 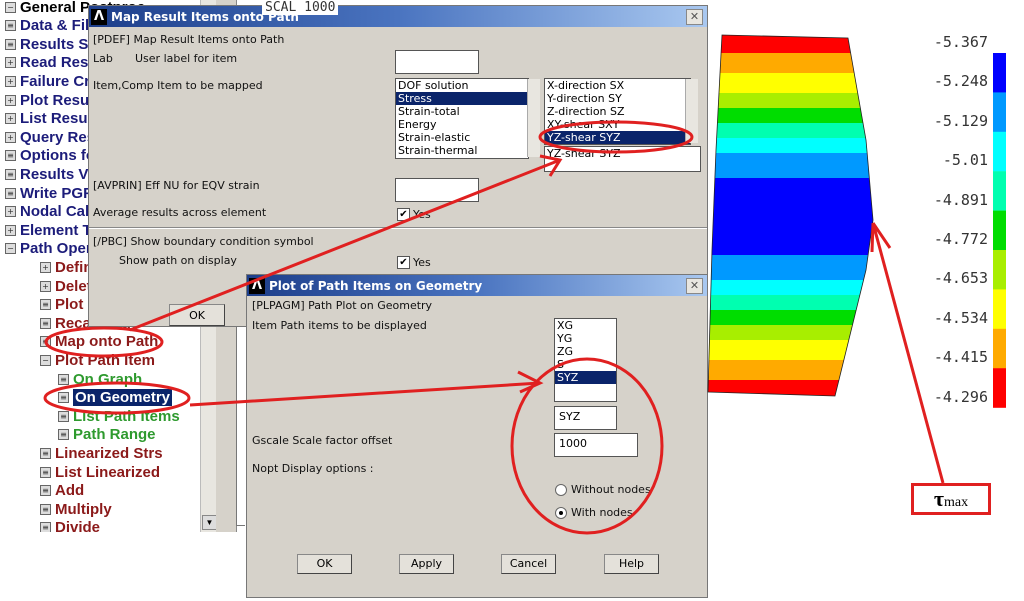 I want to click on highlight-ellipse-map, so click(x=104, y=342).